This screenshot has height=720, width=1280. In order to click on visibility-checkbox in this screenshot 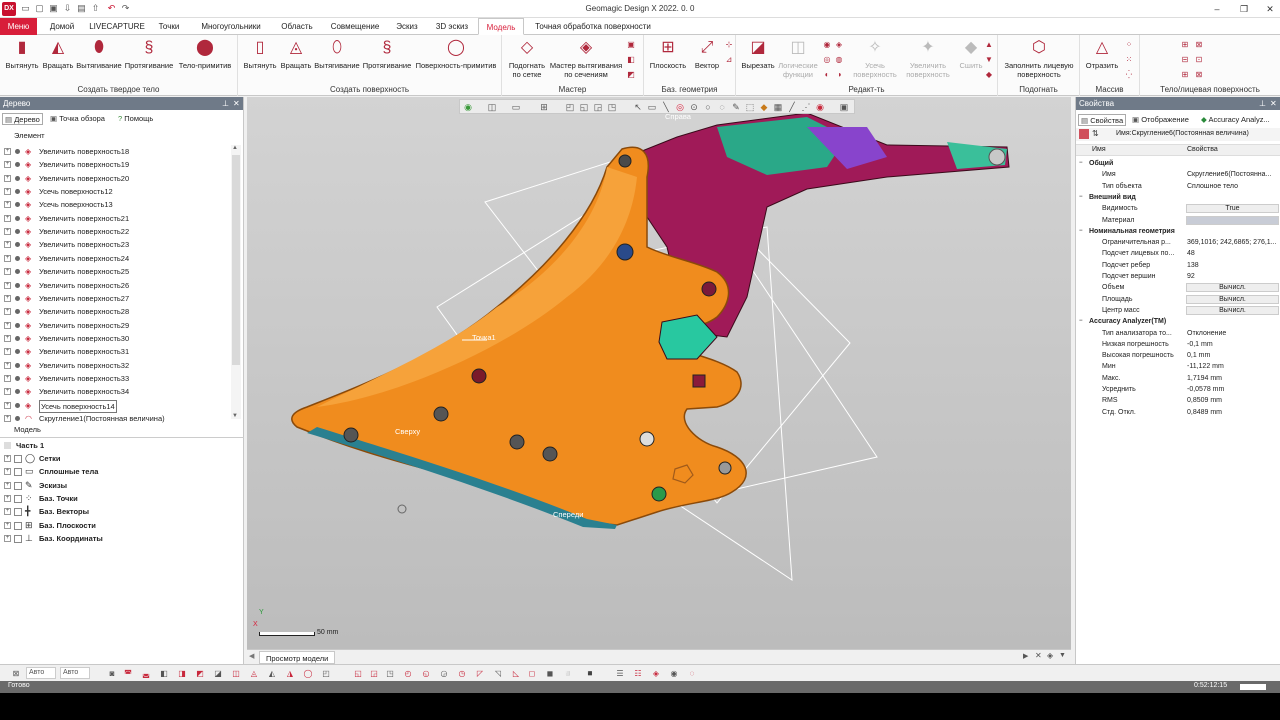, I will do `click(18, 538)`.